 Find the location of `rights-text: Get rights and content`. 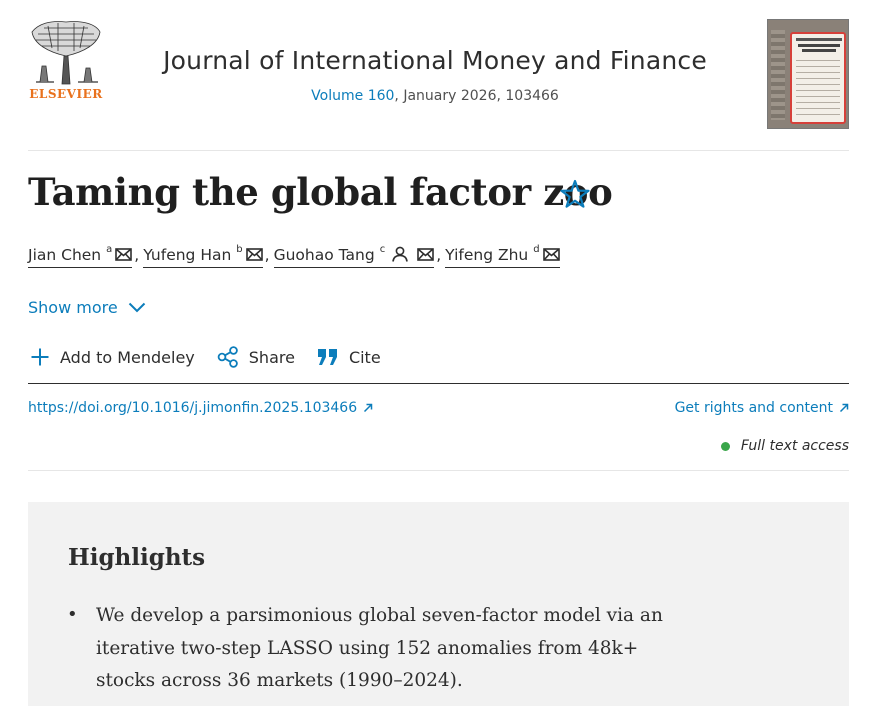

rights-text: Get rights and content is located at coordinates (753, 408).